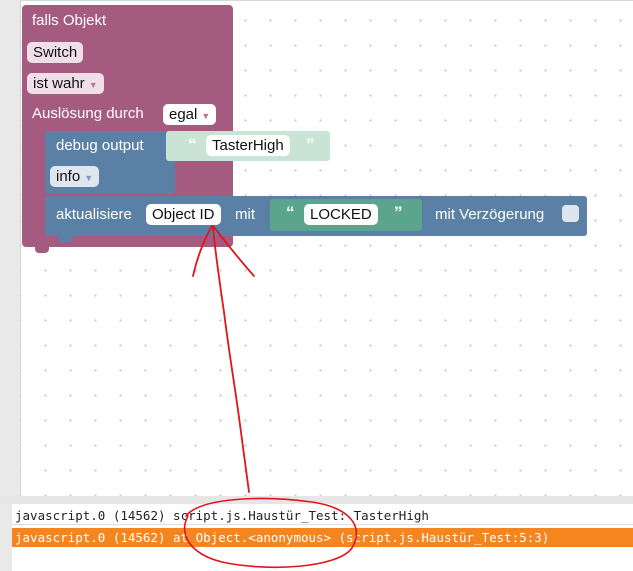  I want to click on event-object-field: Switch, so click(55, 52).